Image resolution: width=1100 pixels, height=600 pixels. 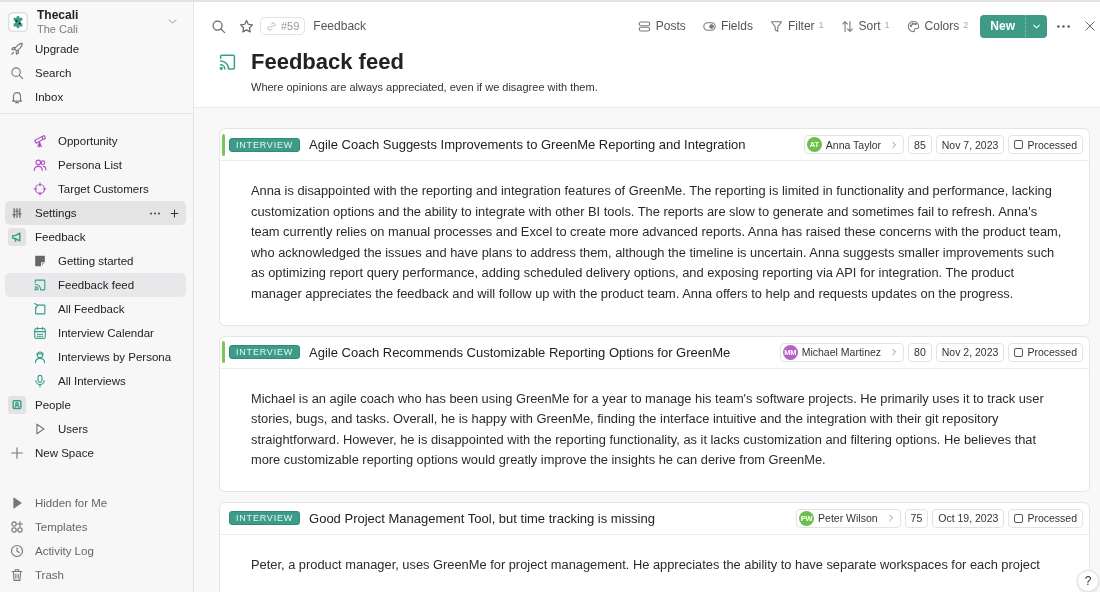 What do you see at coordinates (95, 141) in the screenshot?
I see `sidebar-item: Opportunity` at bounding box center [95, 141].